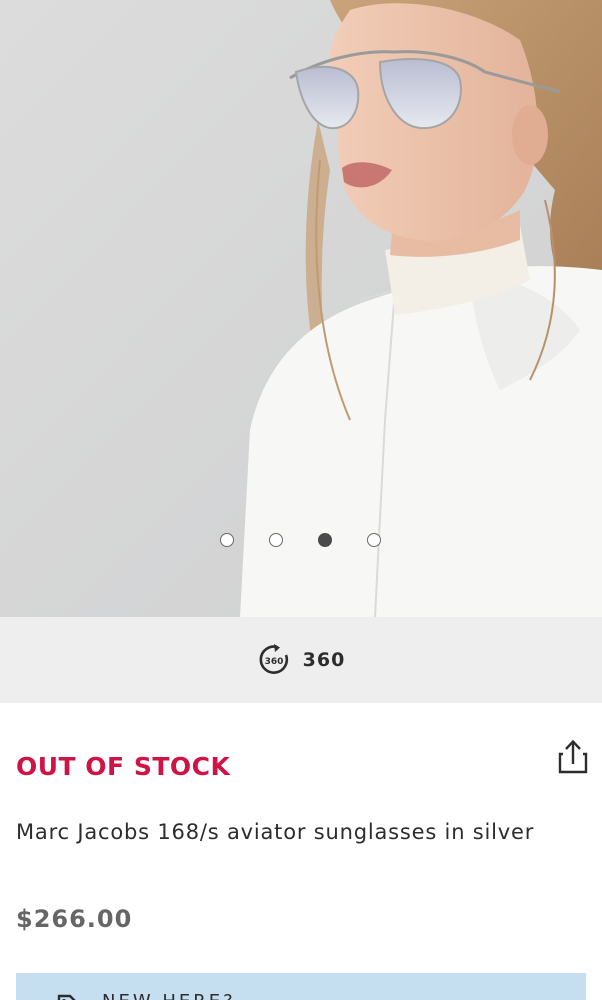  I want to click on new-here-banner: NEW HERE?, so click(301, 986).